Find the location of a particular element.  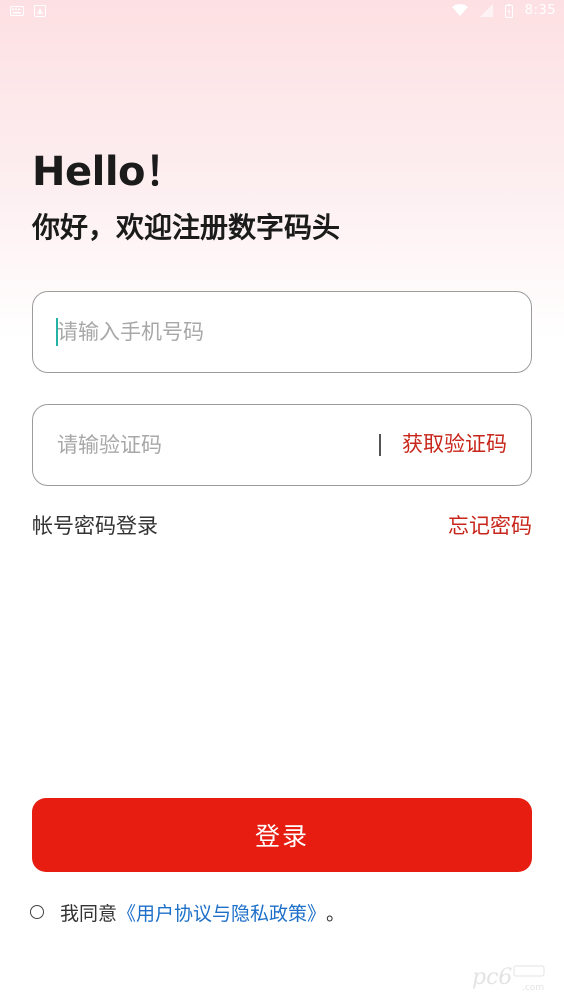

agreement-radio is located at coordinates (37, 912).